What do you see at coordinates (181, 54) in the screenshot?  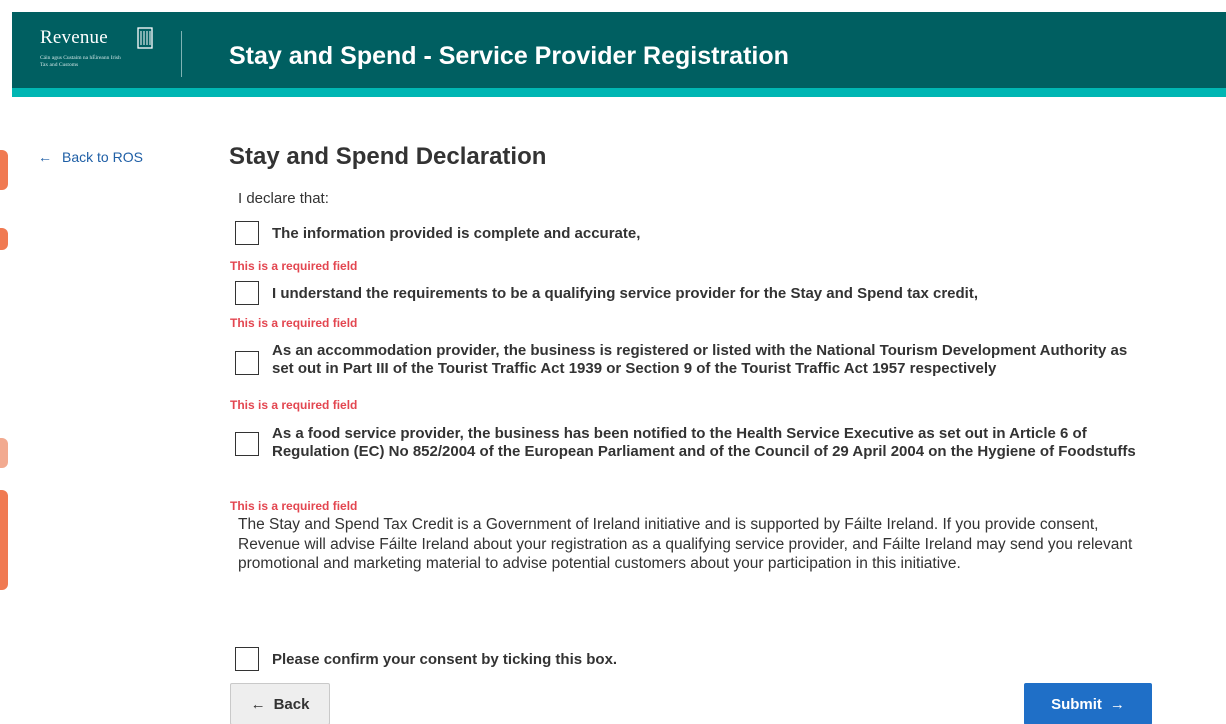 I see `header-divider` at bounding box center [181, 54].